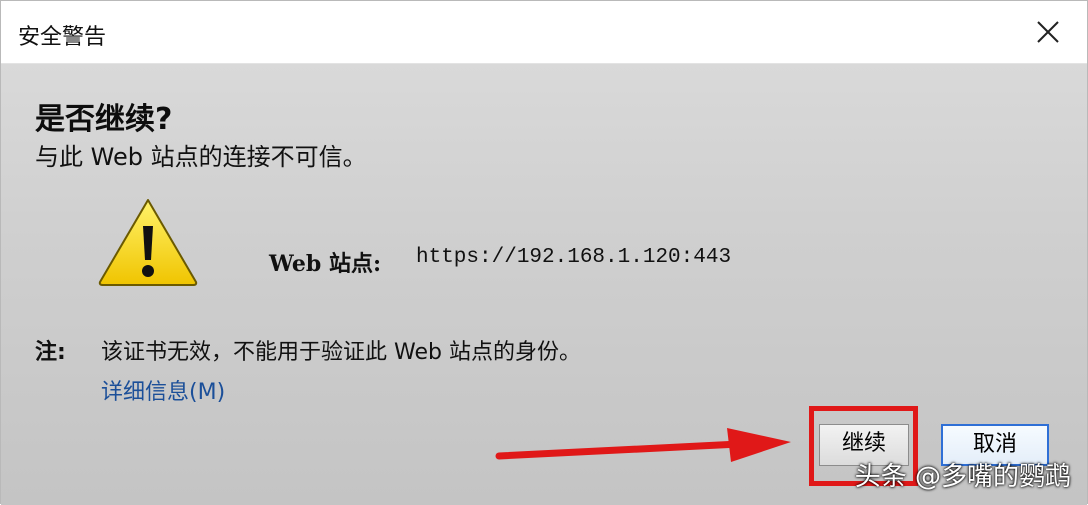  Describe the element at coordinates (341, 352) in the screenshot. I see `note-text: 该证书无效，不能用于验证此 Web 站点的身份。` at that location.